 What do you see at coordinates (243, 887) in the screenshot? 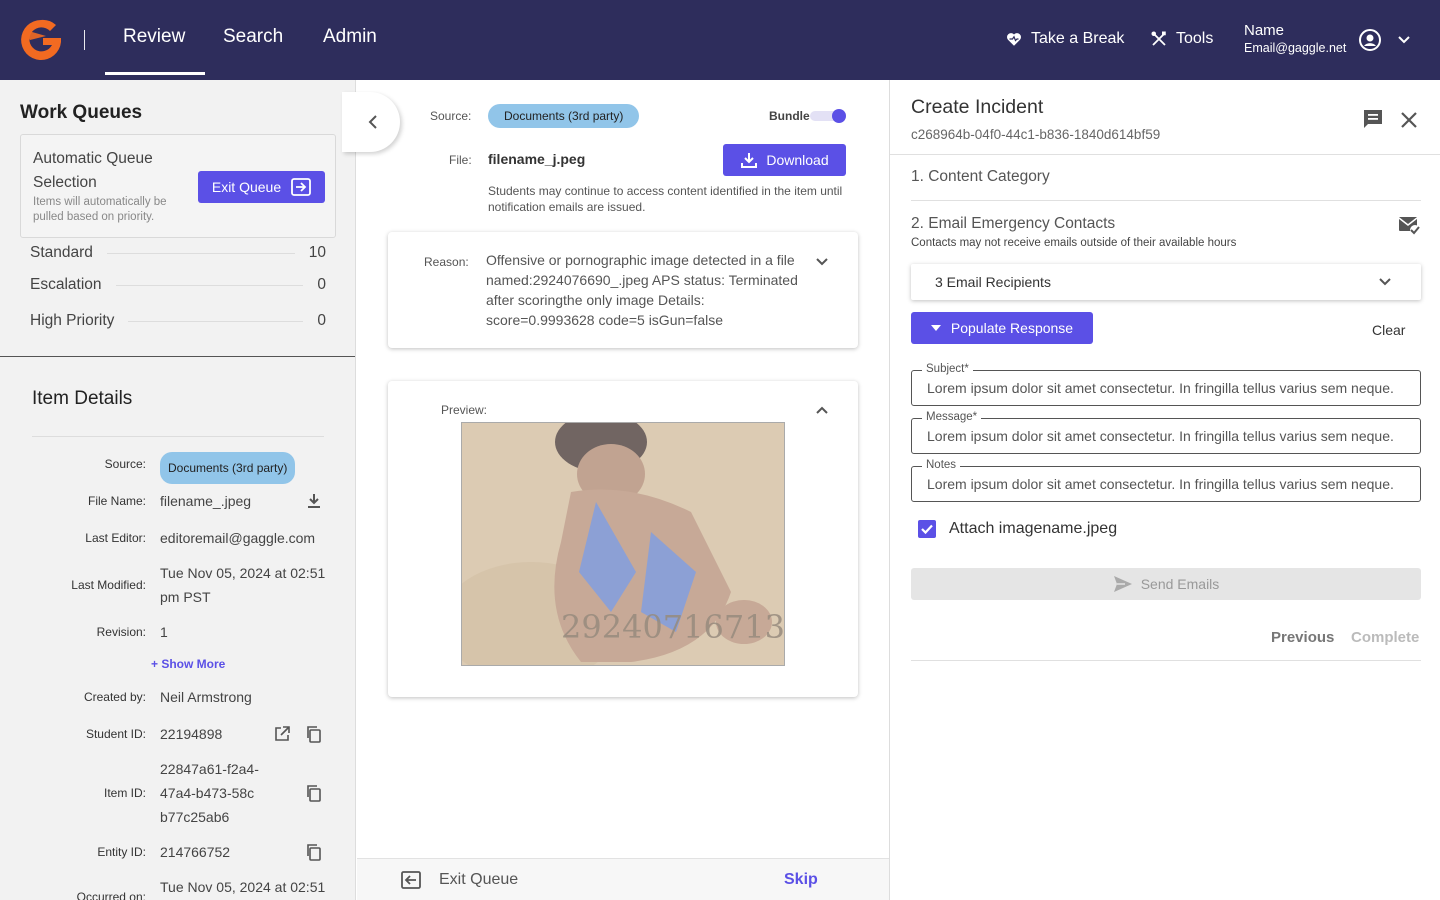
I see `occurred-on-value: Tue Nov 05, 2024 at 02:51` at bounding box center [243, 887].